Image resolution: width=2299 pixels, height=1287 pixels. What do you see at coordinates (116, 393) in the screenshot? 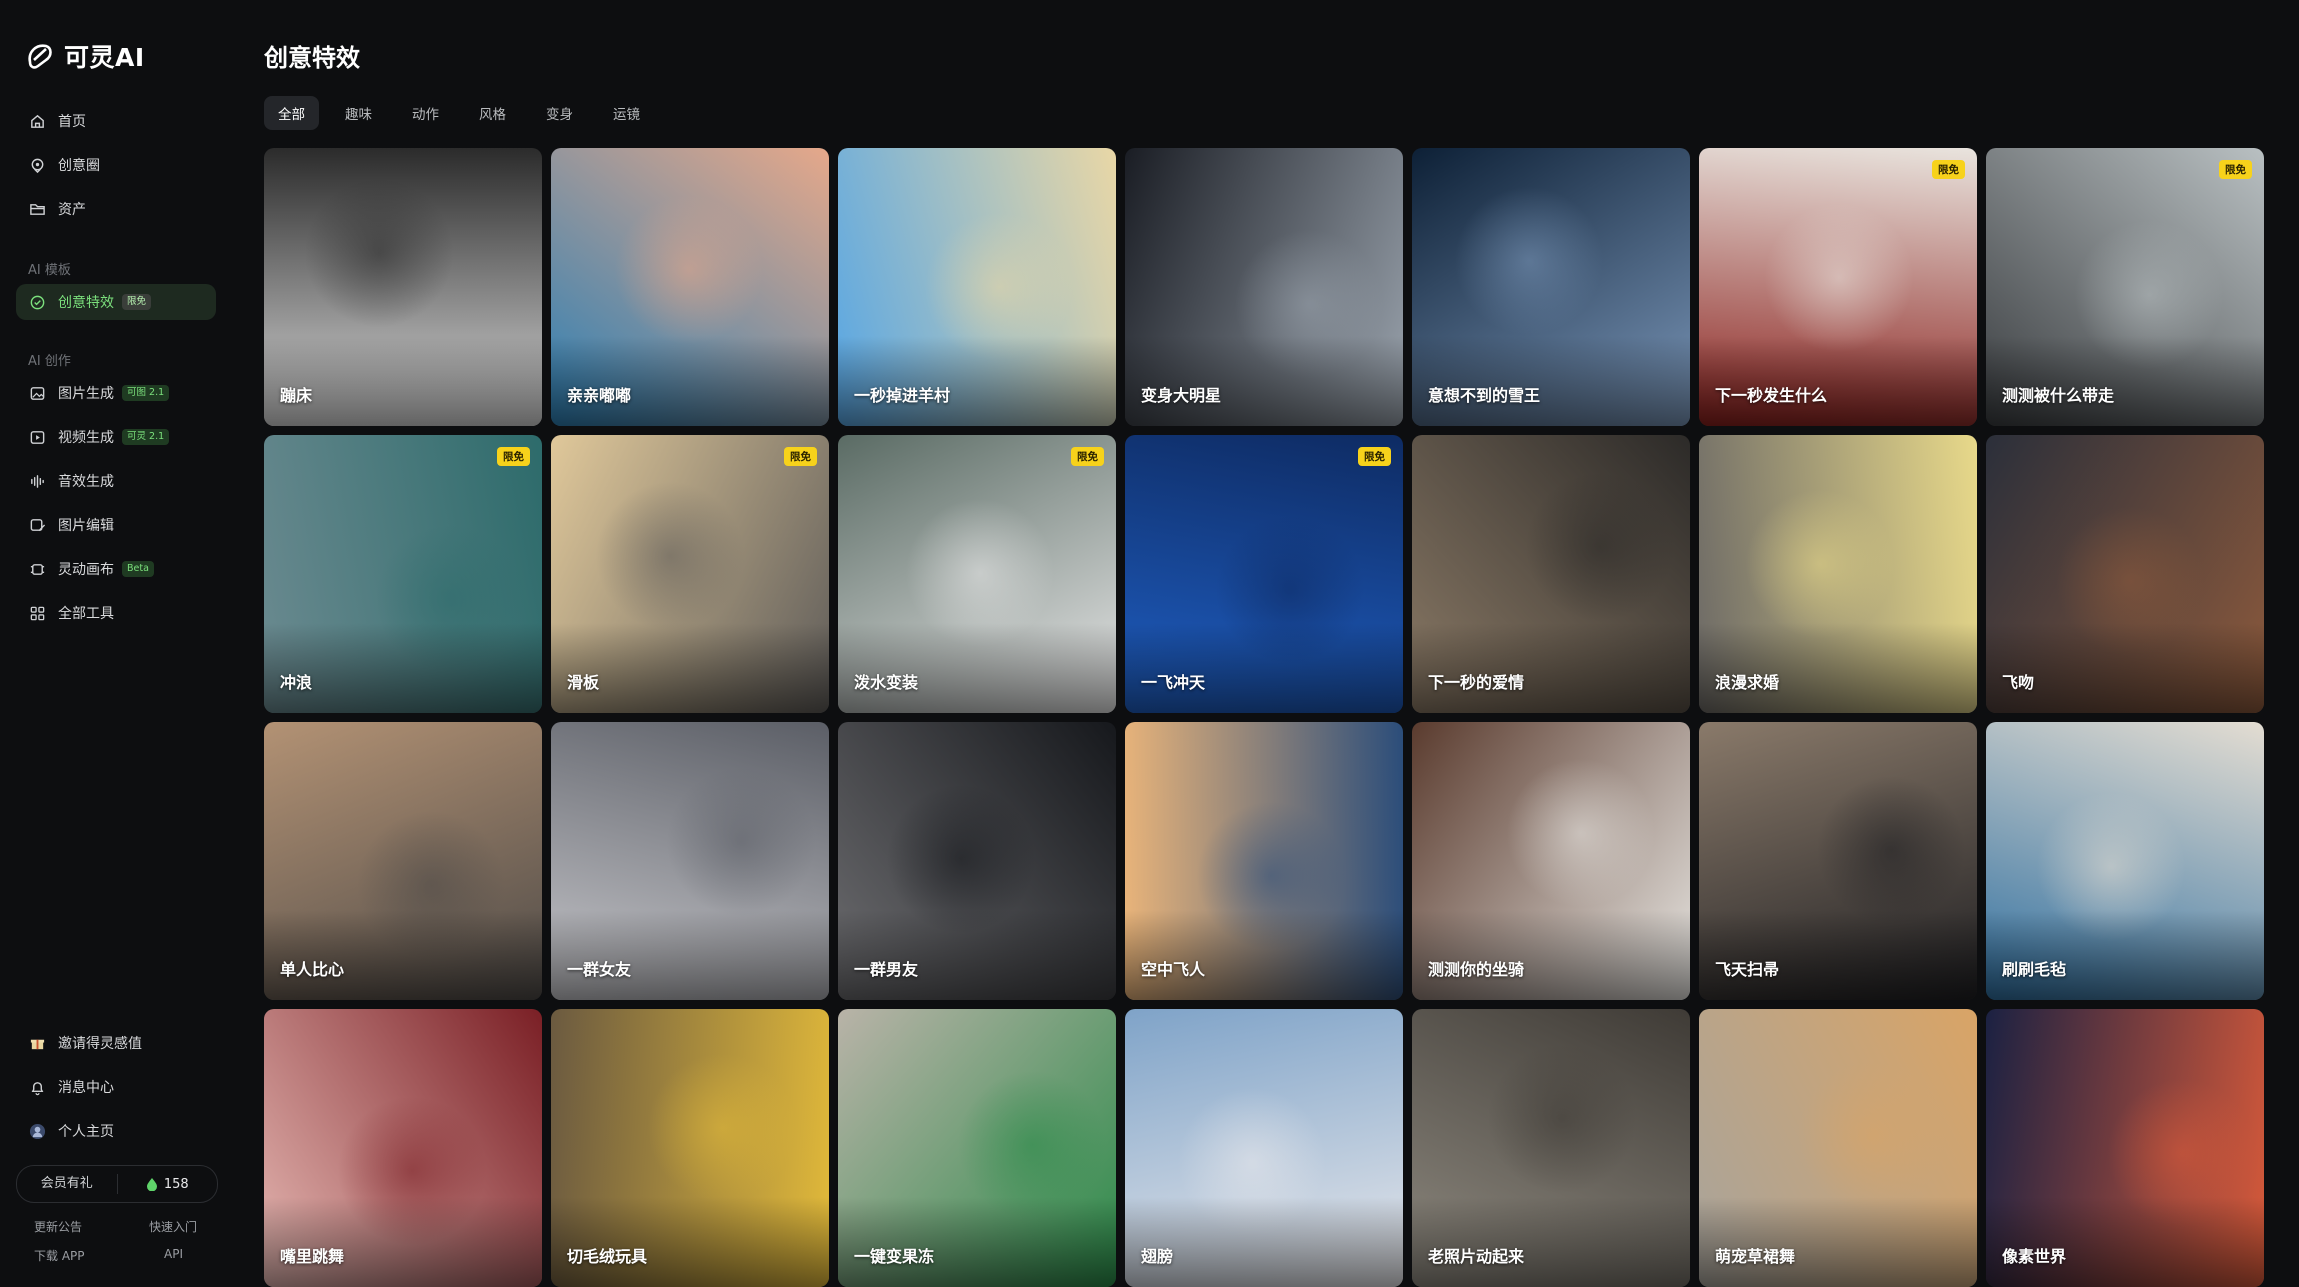
I see `sidebar-item-image-gen: 图片生成 可图 2.1` at bounding box center [116, 393].